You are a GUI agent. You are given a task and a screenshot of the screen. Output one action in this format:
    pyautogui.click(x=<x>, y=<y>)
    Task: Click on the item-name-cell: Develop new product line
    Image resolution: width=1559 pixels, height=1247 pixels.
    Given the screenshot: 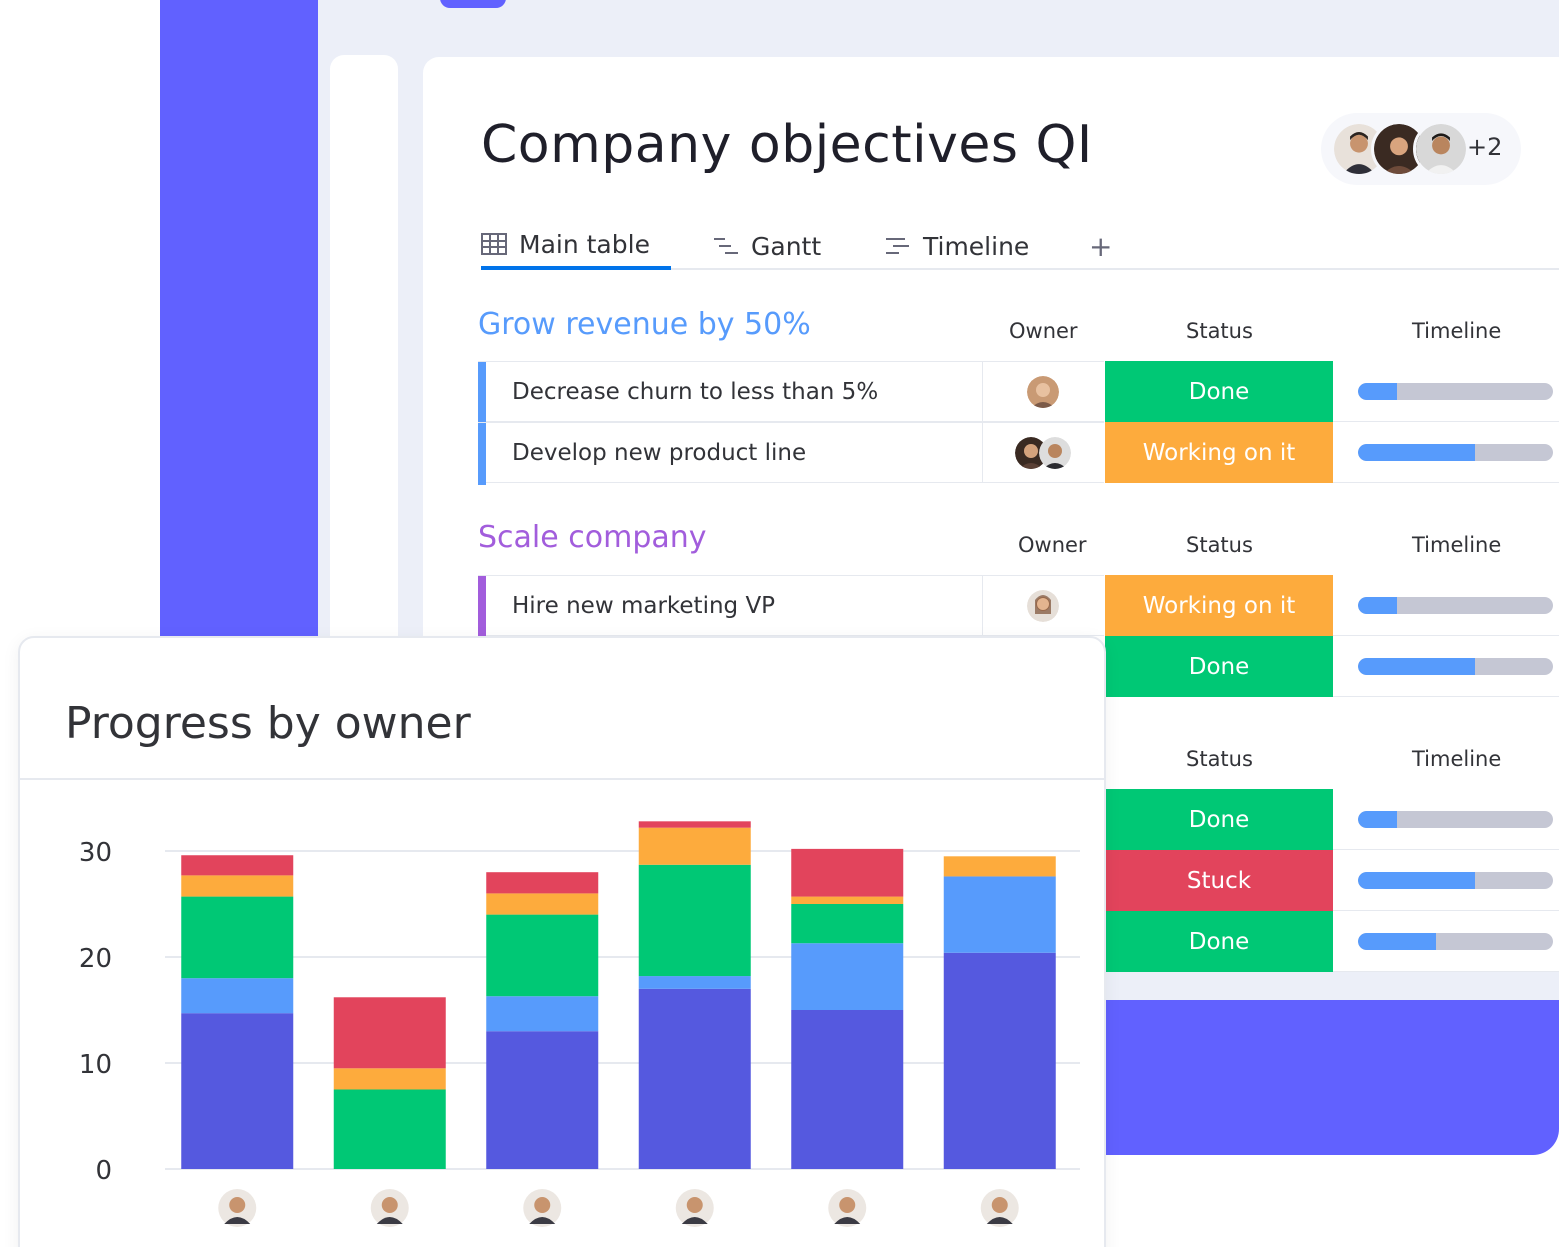 What is the action you would take?
    pyautogui.click(x=730, y=453)
    